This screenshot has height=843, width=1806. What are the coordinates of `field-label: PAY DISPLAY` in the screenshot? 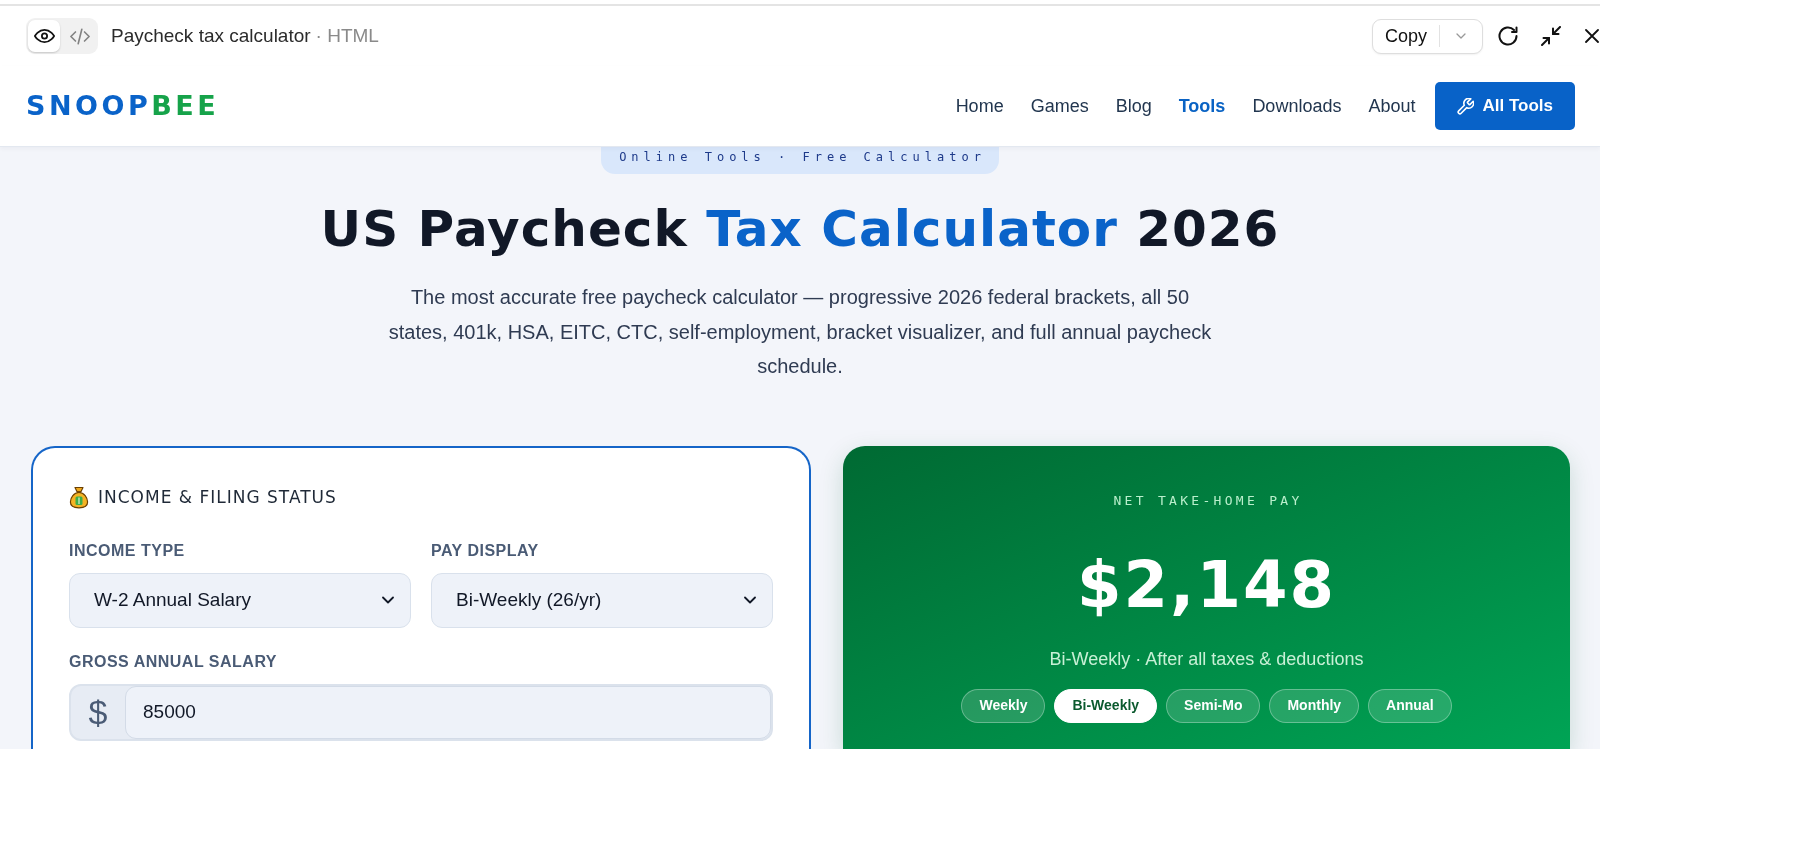 It's located at (485, 550).